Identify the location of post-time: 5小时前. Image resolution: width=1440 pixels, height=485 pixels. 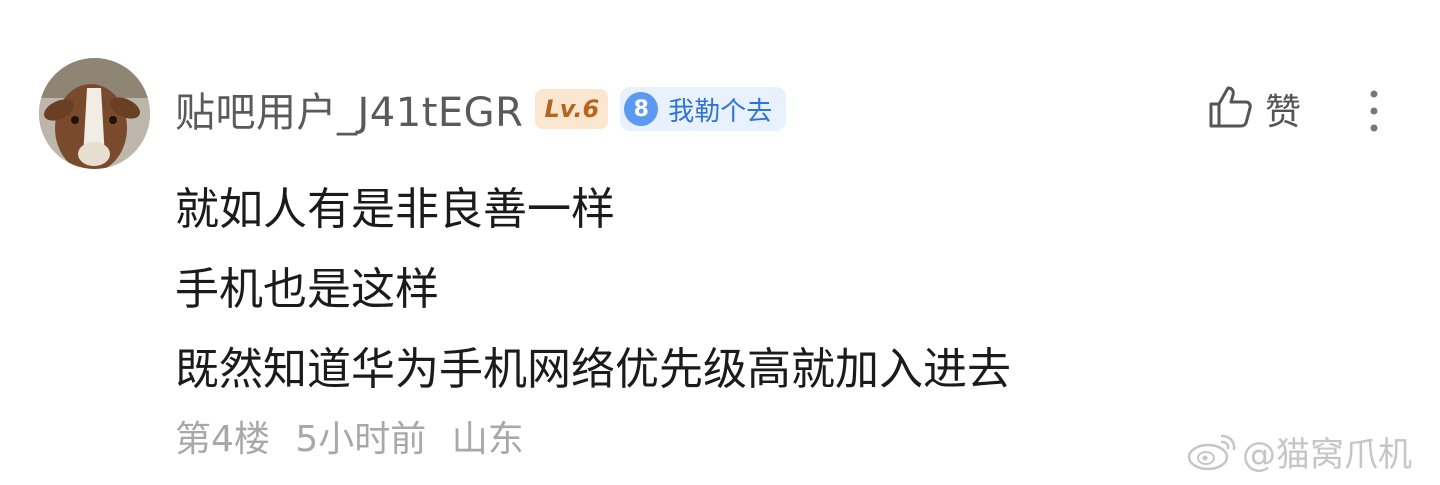
(361, 439).